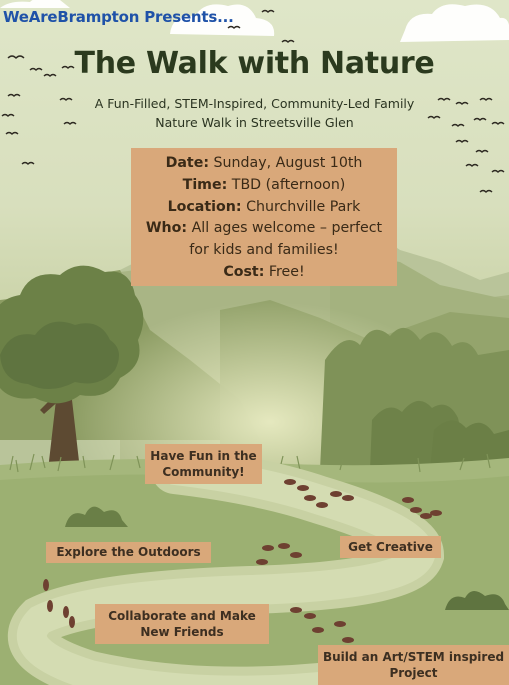 Image resolution: width=509 pixels, height=685 pixels. Describe the element at coordinates (182, 632) in the screenshot. I see `sign-line: New Friends` at that location.